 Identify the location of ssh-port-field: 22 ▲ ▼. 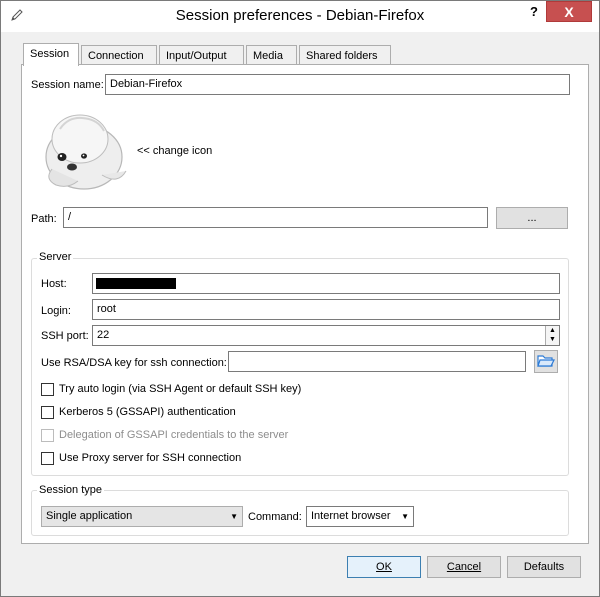
(326, 335).